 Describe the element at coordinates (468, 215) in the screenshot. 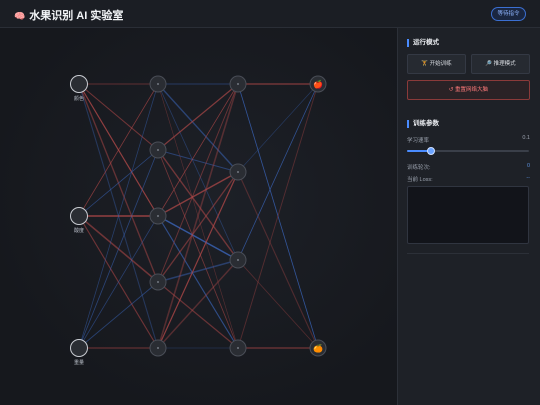

I see `training-log-area` at that location.